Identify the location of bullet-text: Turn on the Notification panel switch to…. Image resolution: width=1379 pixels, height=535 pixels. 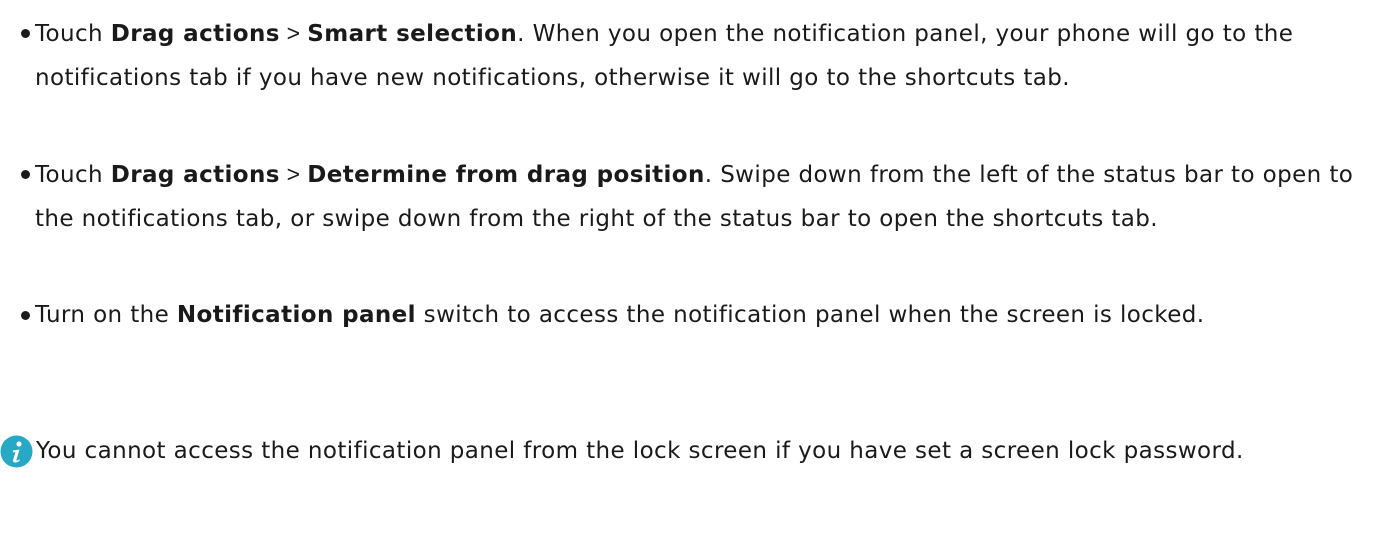
(700, 315).